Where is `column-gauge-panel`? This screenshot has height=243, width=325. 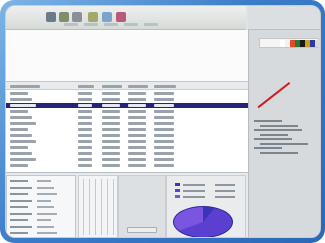
column-gauge-panel is located at coordinates (98, 206).